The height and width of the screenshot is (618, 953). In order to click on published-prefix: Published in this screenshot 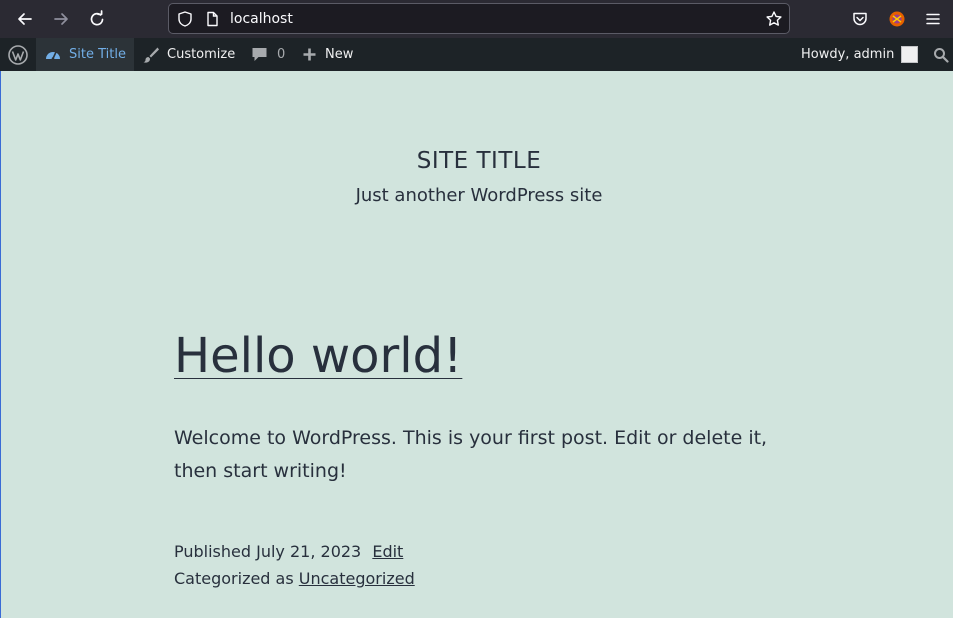, I will do `click(213, 551)`.